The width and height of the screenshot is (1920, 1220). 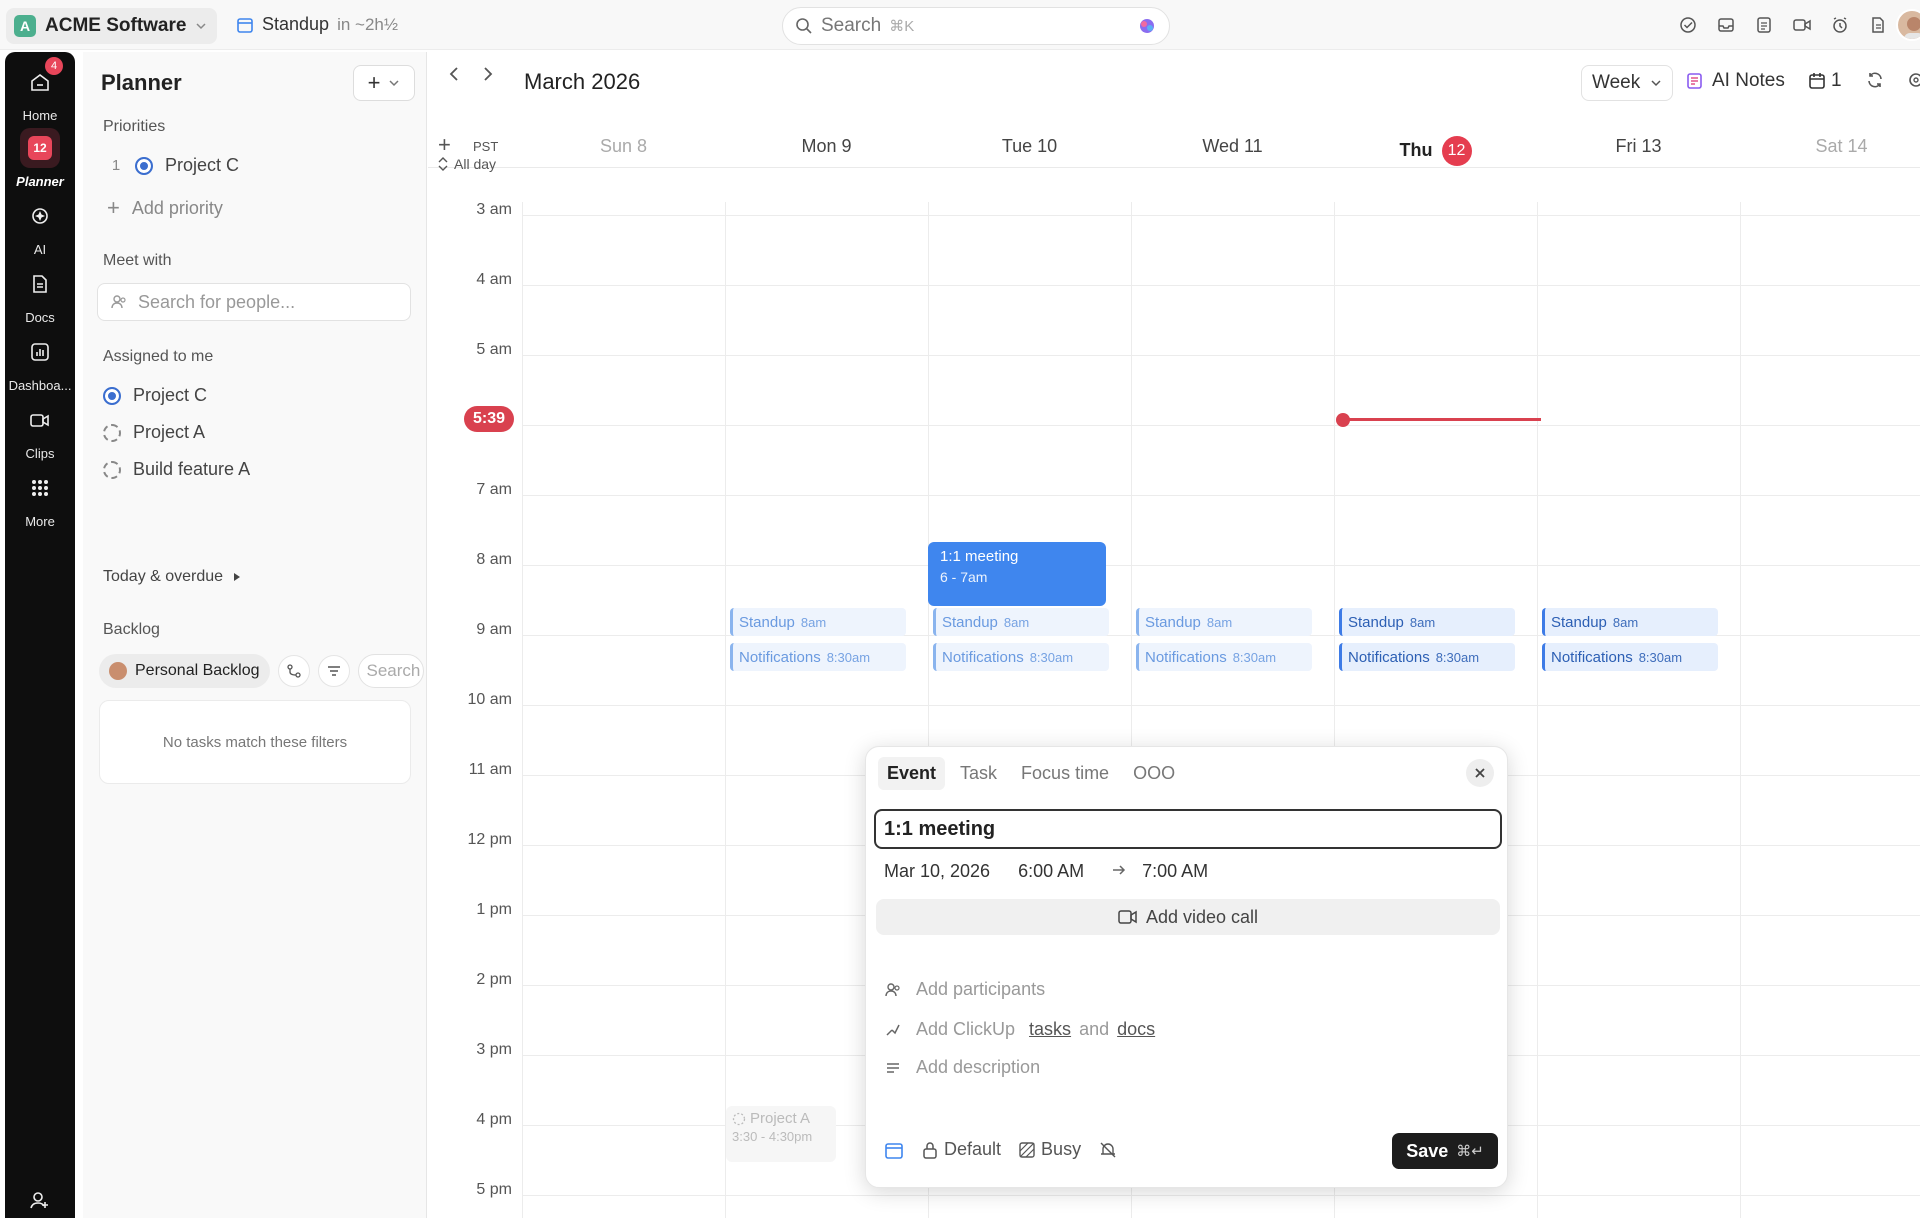 What do you see at coordinates (1188, 917) in the screenshot?
I see `add-video-call-button: Add video call` at bounding box center [1188, 917].